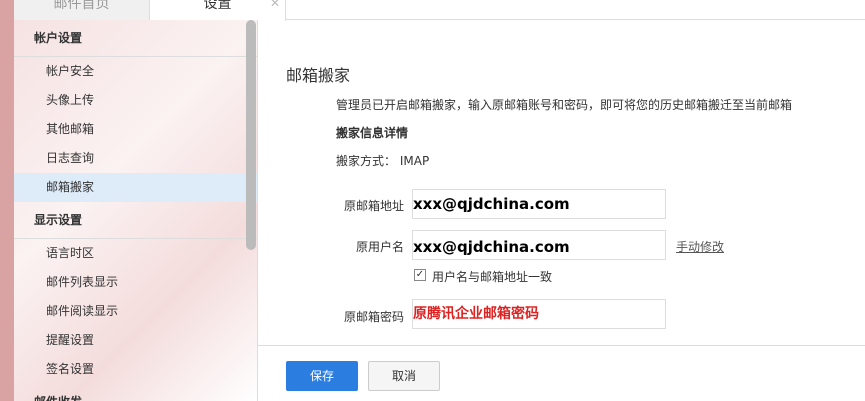  What do you see at coordinates (366, 161) in the screenshot?
I see `method-label: 搬家方式：` at bounding box center [366, 161].